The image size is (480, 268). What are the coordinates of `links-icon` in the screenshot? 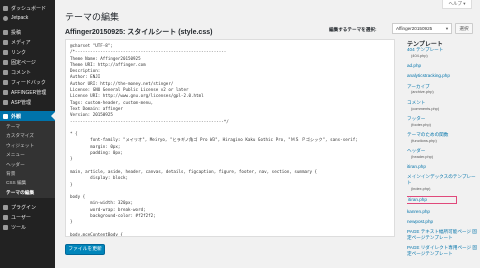 It's located at (5, 52).